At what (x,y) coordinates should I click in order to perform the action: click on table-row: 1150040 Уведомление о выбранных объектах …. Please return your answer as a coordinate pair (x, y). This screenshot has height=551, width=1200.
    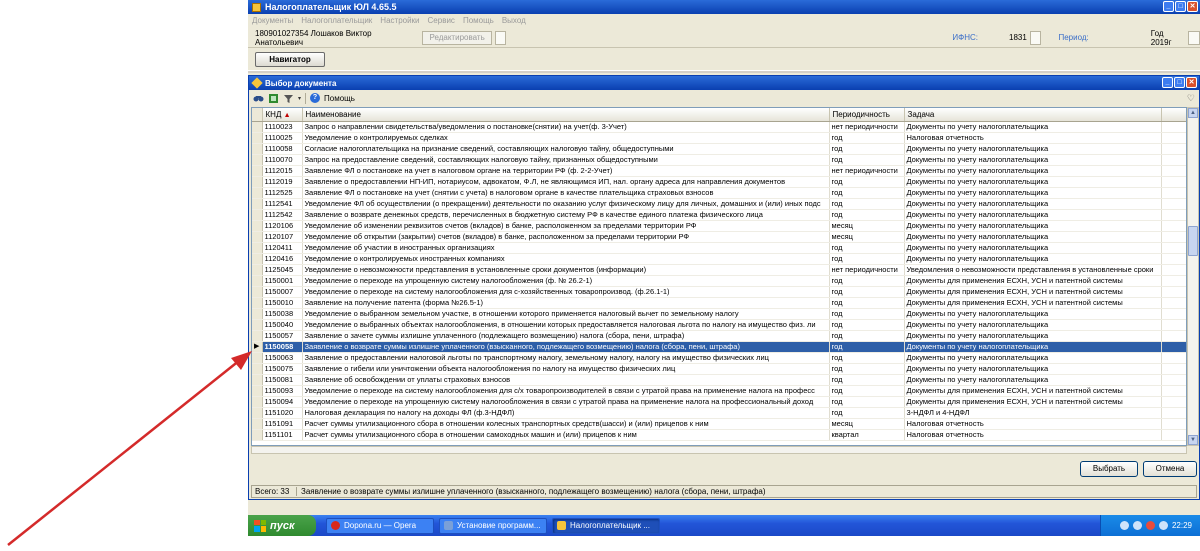
    Looking at the image, I should click on (719, 325).